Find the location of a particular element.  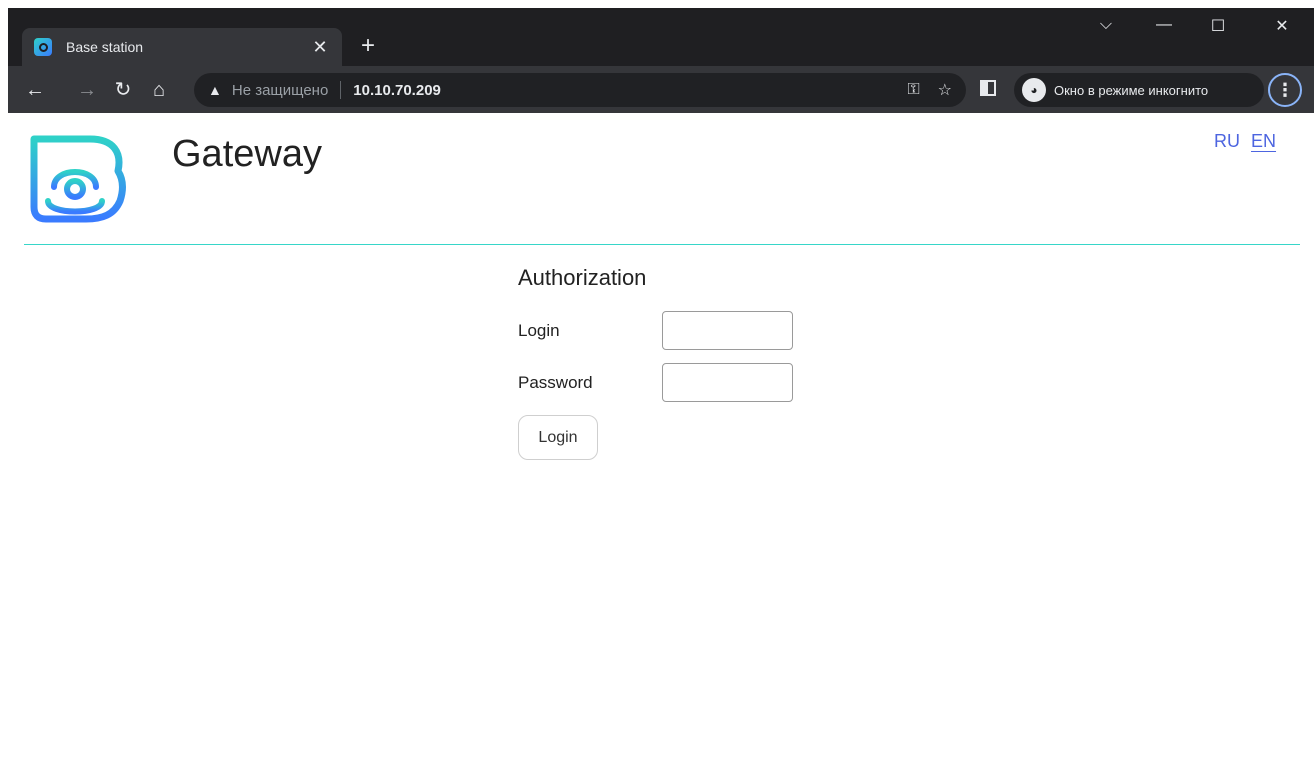

forward-icon: → is located at coordinates (87, 90).